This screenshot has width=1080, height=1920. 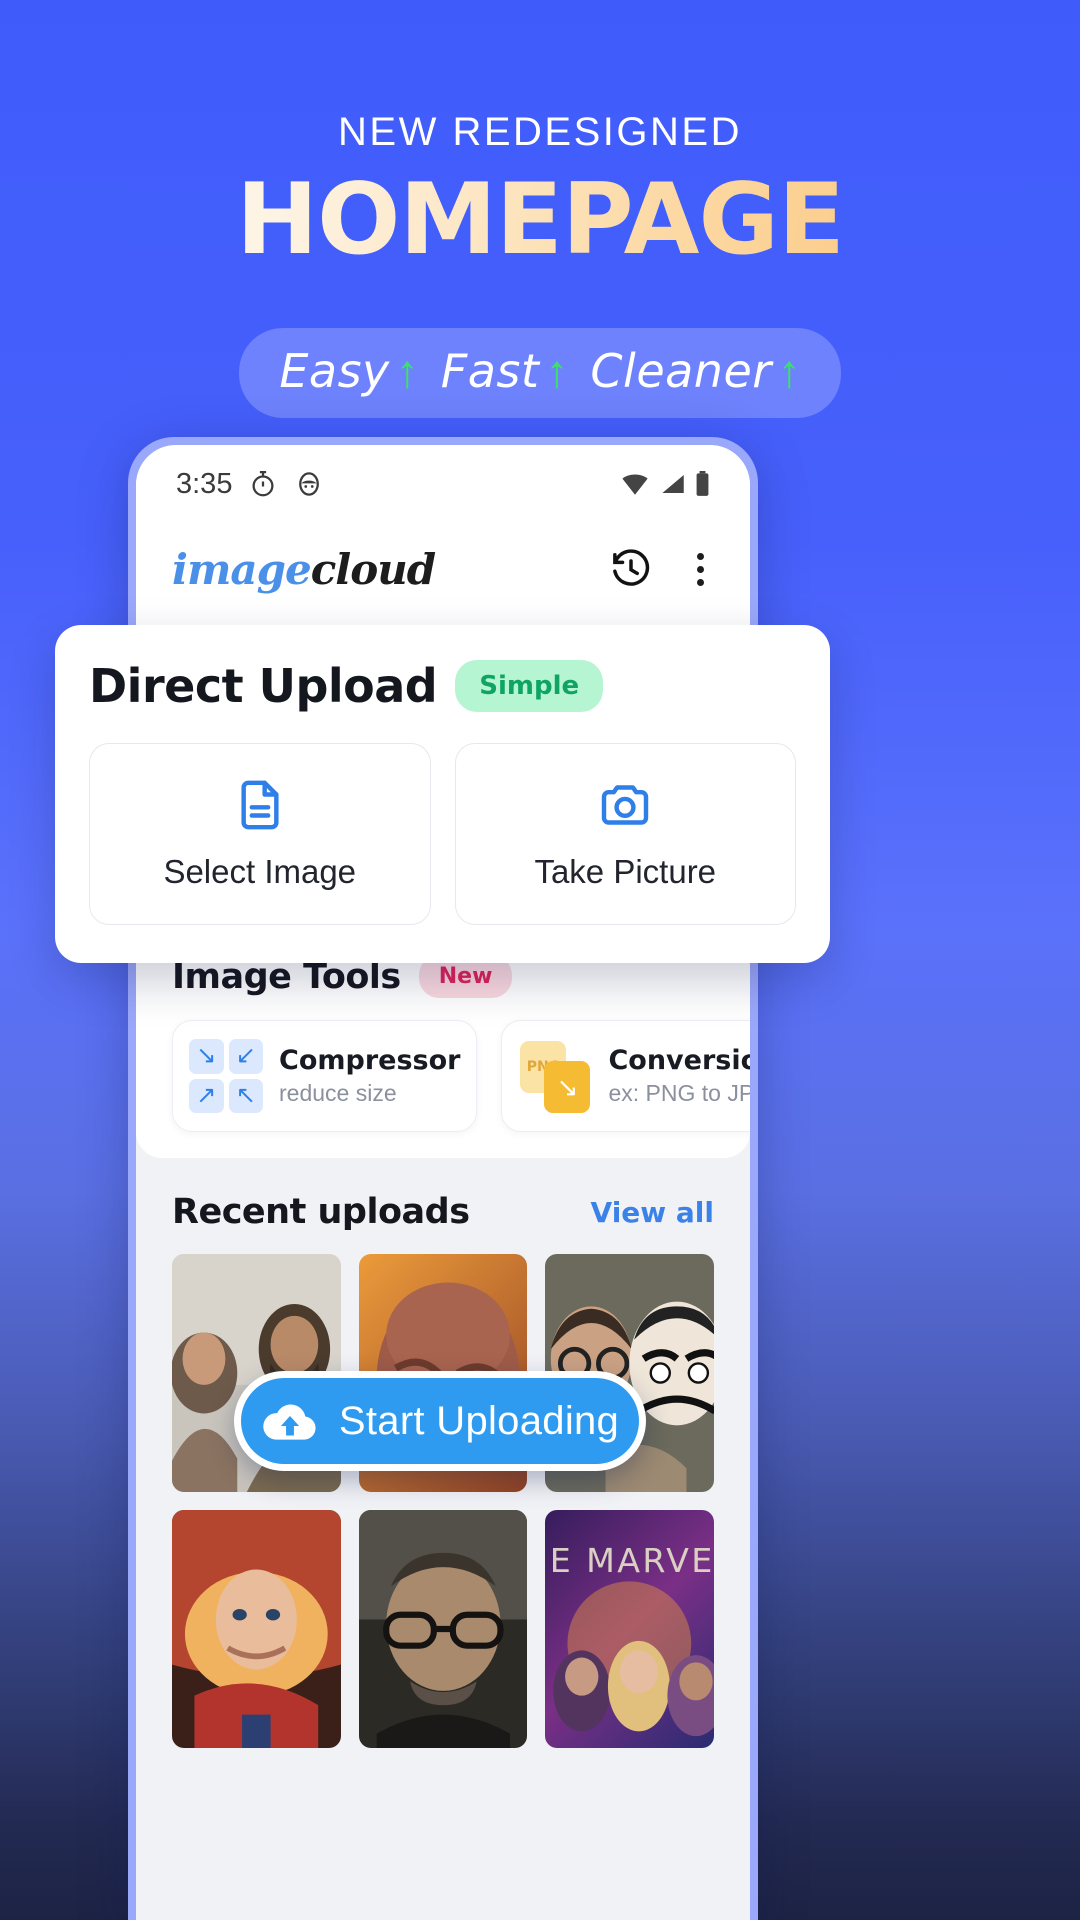 I want to click on direct-upload-header: Direct Upload Simple, so click(x=442, y=686).